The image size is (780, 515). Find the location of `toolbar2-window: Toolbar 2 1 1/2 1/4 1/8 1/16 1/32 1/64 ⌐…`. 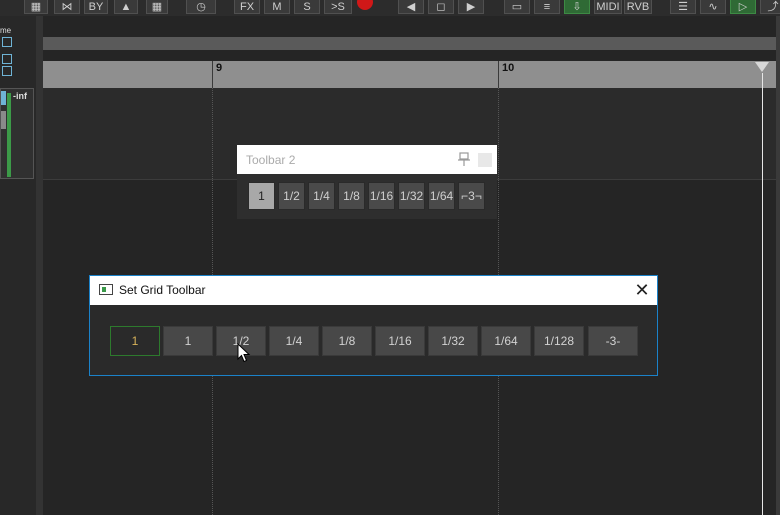

toolbar2-window: Toolbar 2 1 1/2 1/4 1/8 1/16 1/32 1/64 ⌐… is located at coordinates (367, 182).